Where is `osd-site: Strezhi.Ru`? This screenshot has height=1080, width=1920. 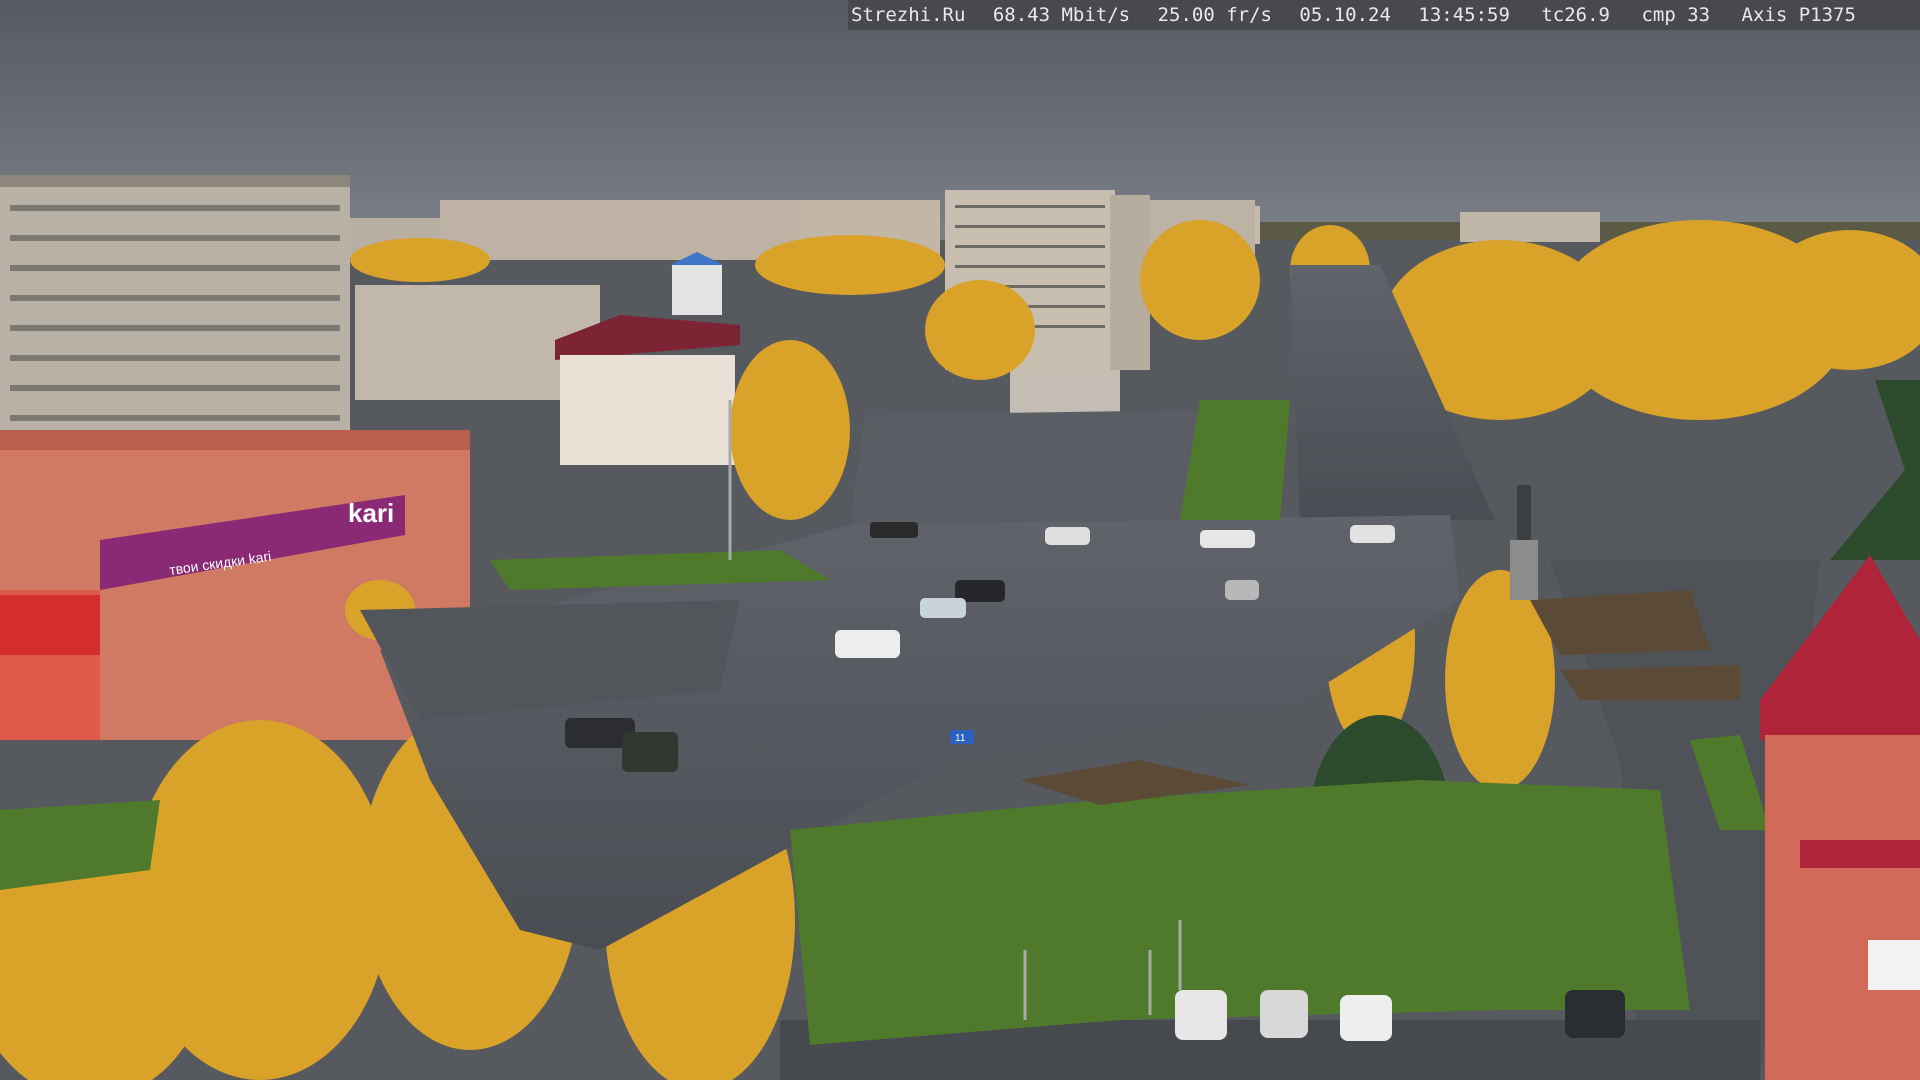 osd-site: Strezhi.Ru is located at coordinates (908, 15).